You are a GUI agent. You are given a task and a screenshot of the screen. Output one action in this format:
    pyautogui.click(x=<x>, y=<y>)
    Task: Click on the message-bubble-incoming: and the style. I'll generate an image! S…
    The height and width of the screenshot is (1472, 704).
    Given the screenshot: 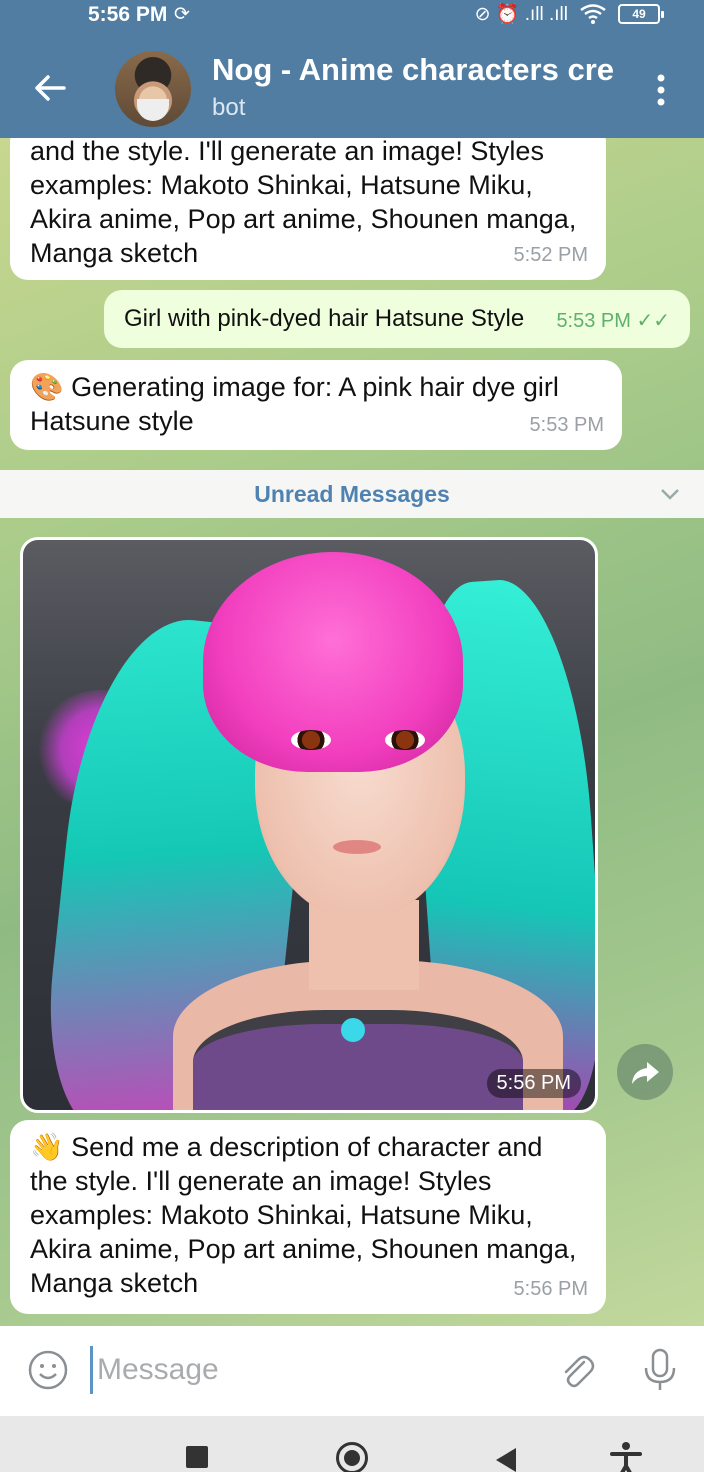 What is the action you would take?
    pyautogui.click(x=308, y=209)
    